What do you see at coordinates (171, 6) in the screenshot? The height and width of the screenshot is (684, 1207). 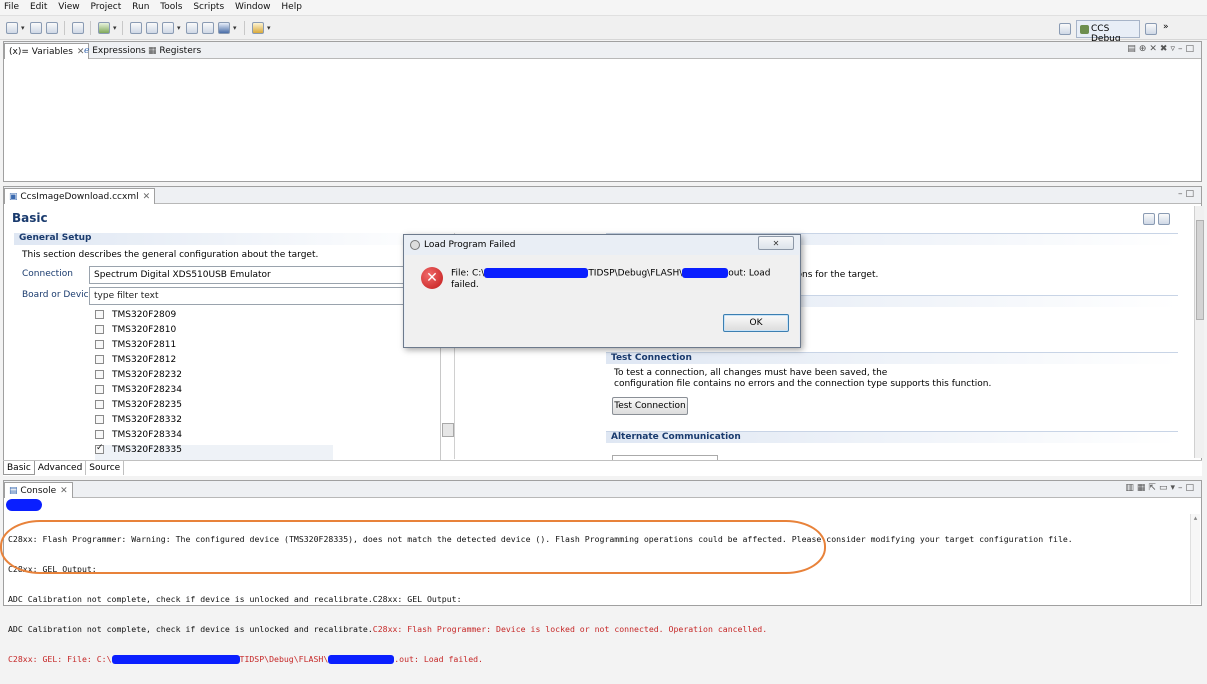 I see `menu-tools: Tools` at bounding box center [171, 6].